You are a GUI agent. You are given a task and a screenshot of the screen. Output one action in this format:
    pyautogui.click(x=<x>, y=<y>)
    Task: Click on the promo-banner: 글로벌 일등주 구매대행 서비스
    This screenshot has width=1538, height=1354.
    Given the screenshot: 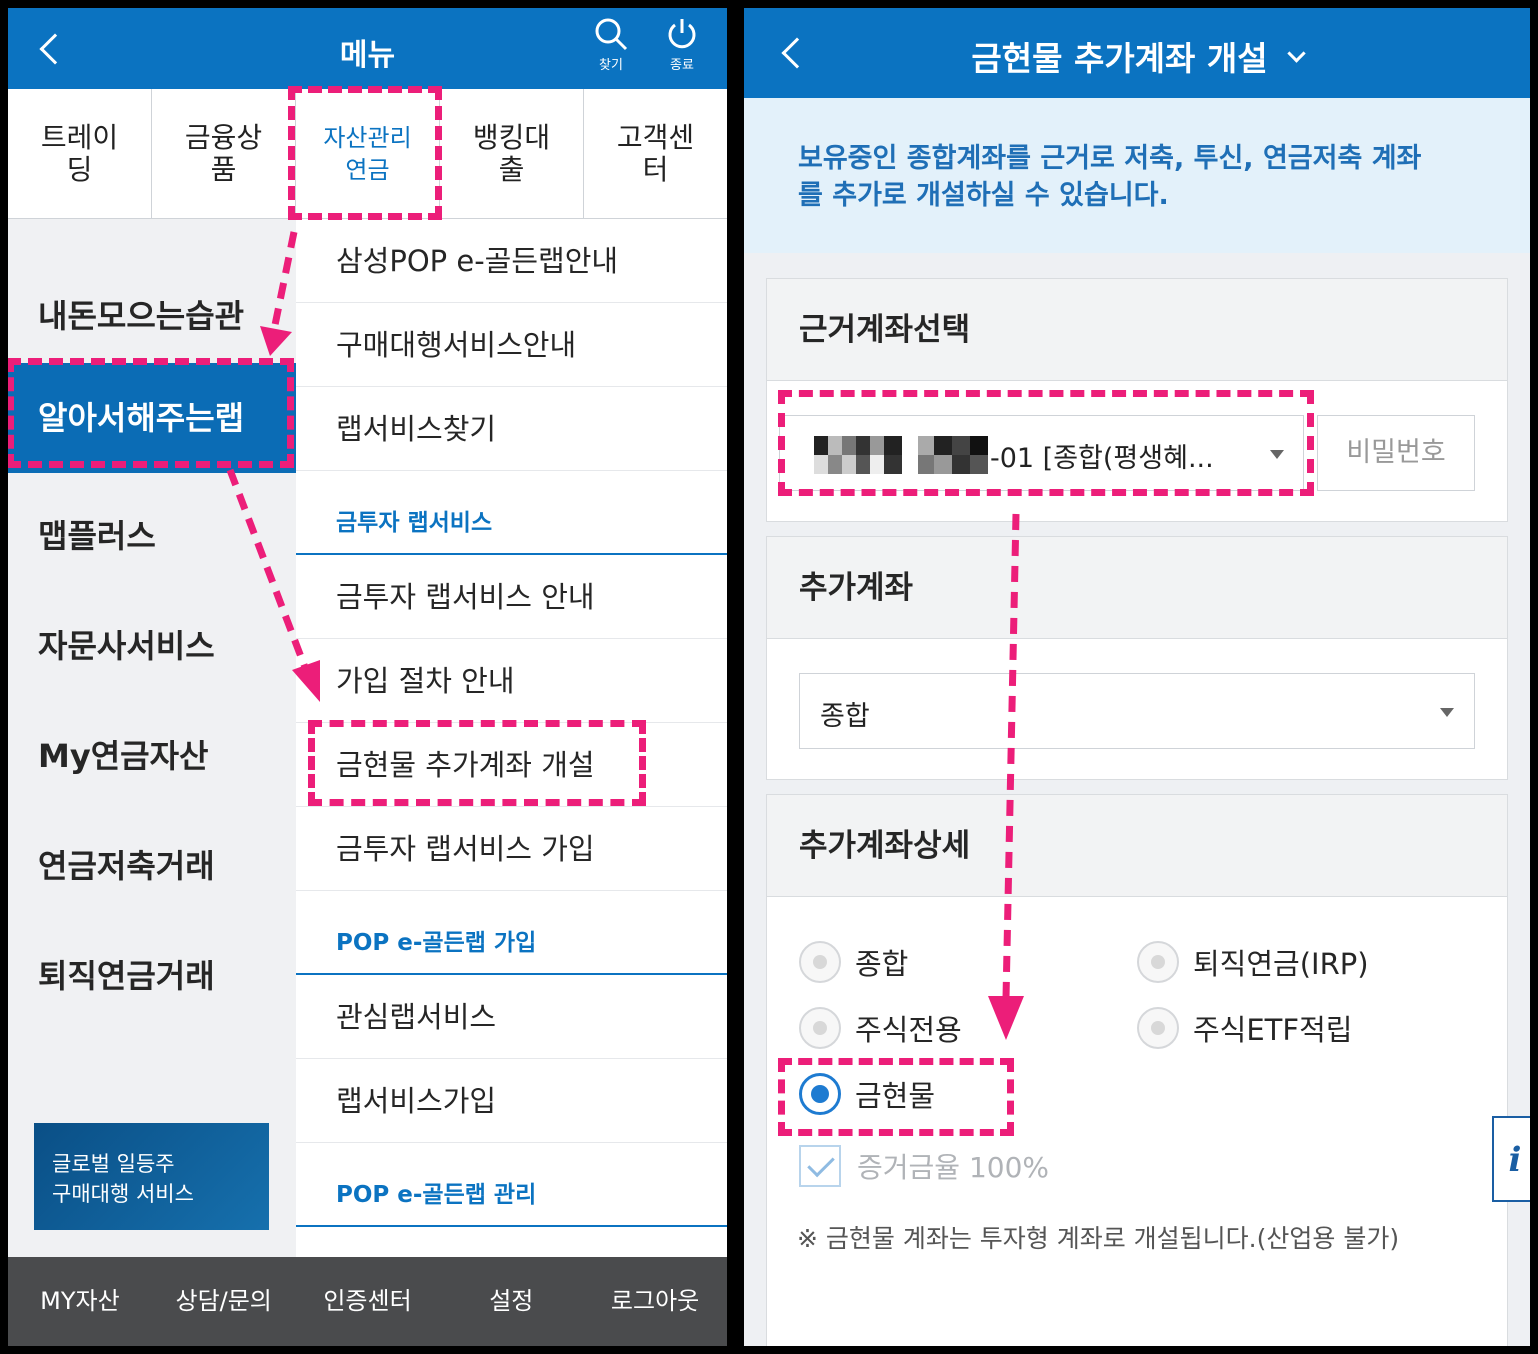 What is the action you would take?
    pyautogui.click(x=151, y=1176)
    